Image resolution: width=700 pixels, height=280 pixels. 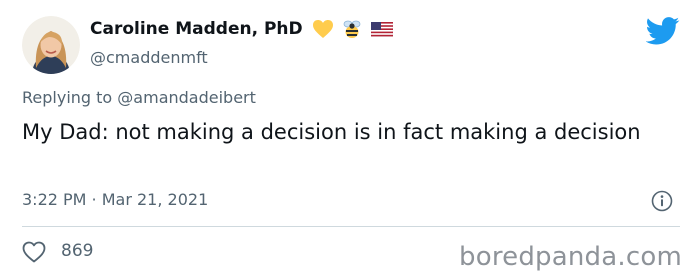 I want to click on reply-target-link: @amandadeibert, so click(x=186, y=97).